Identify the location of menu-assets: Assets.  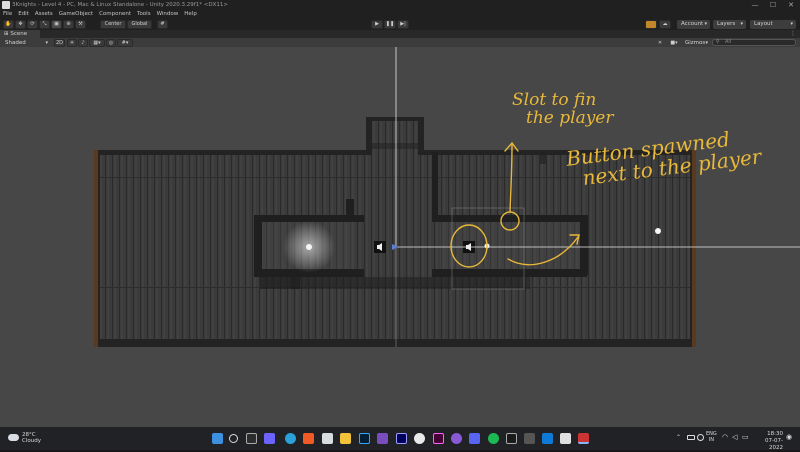
(44, 14).